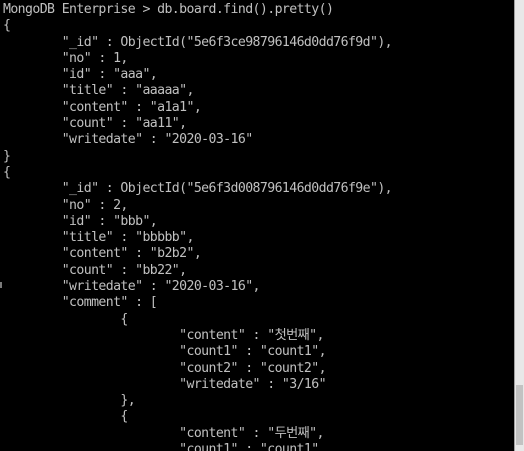 The image size is (524, 451). I want to click on output-line: "content" : "두번째",, so click(163, 433).